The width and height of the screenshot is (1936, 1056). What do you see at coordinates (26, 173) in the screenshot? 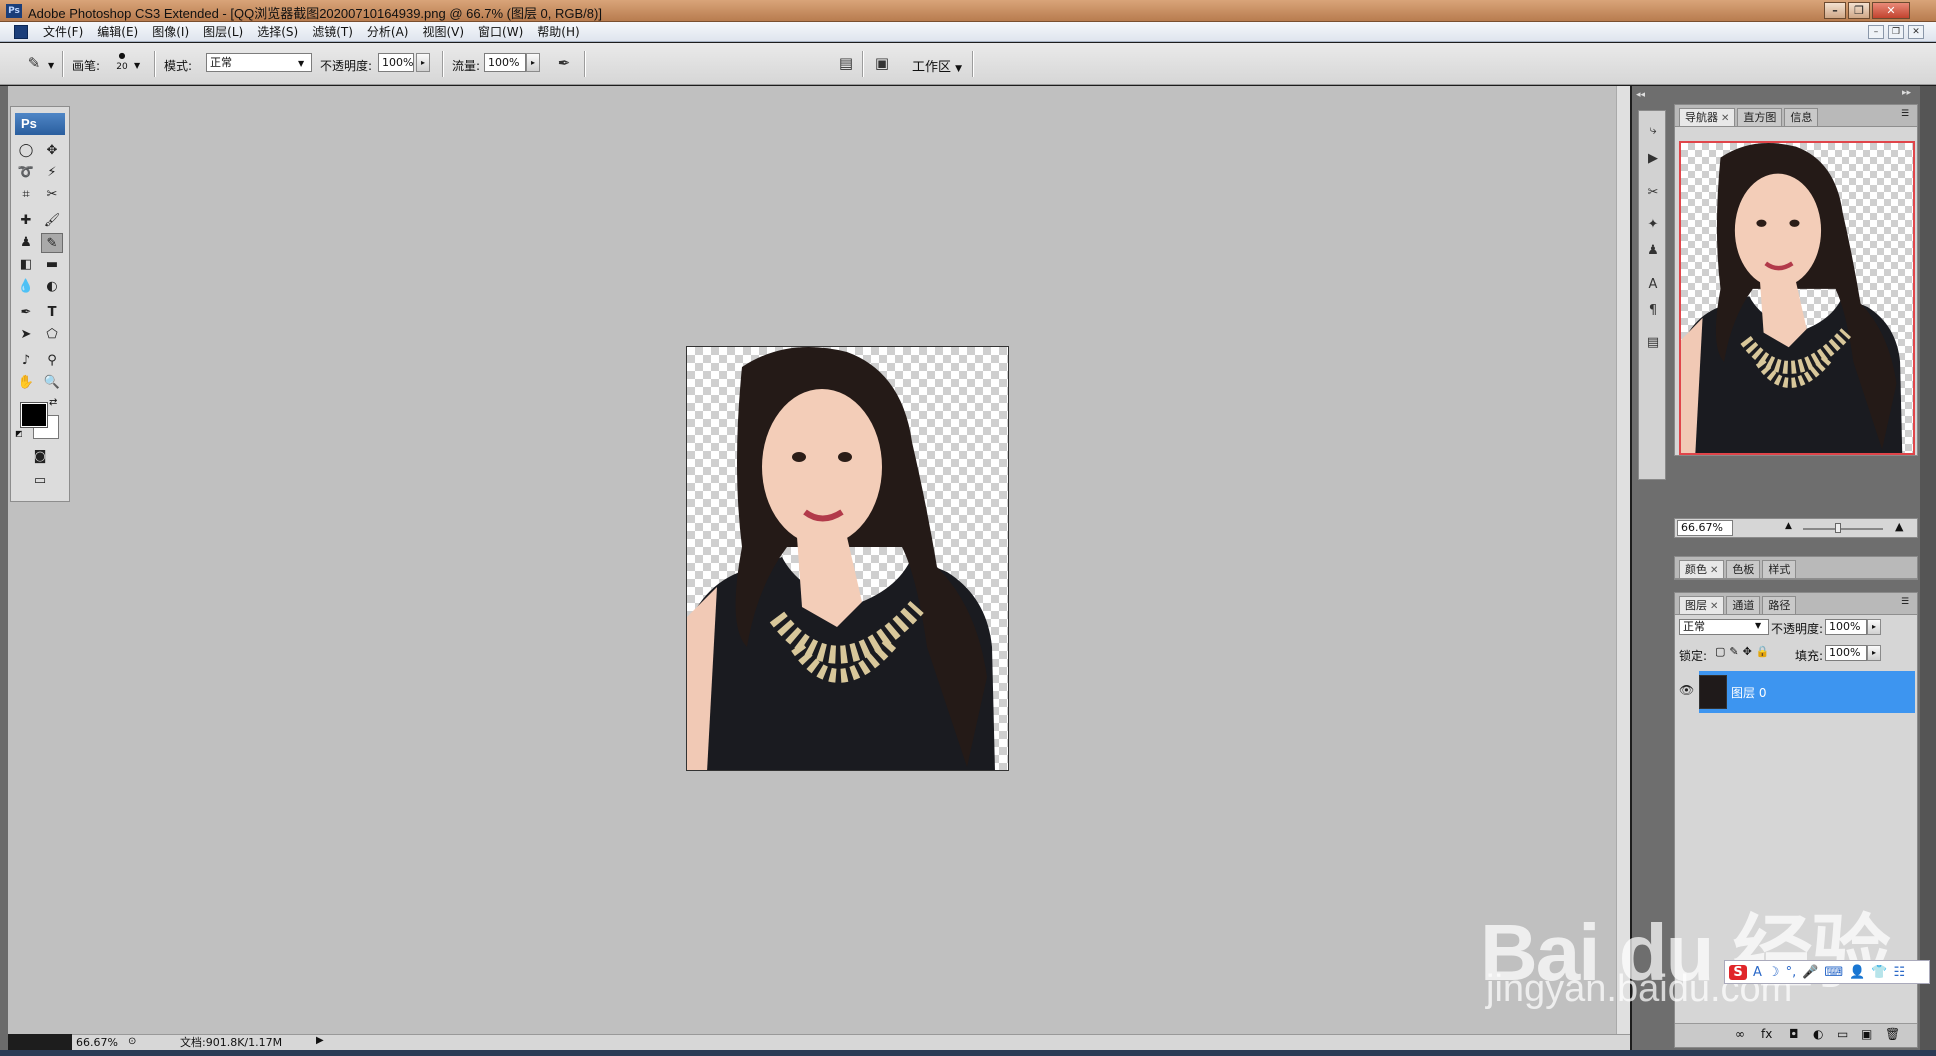
I see `lasso-tool-icon: ➰` at bounding box center [26, 173].